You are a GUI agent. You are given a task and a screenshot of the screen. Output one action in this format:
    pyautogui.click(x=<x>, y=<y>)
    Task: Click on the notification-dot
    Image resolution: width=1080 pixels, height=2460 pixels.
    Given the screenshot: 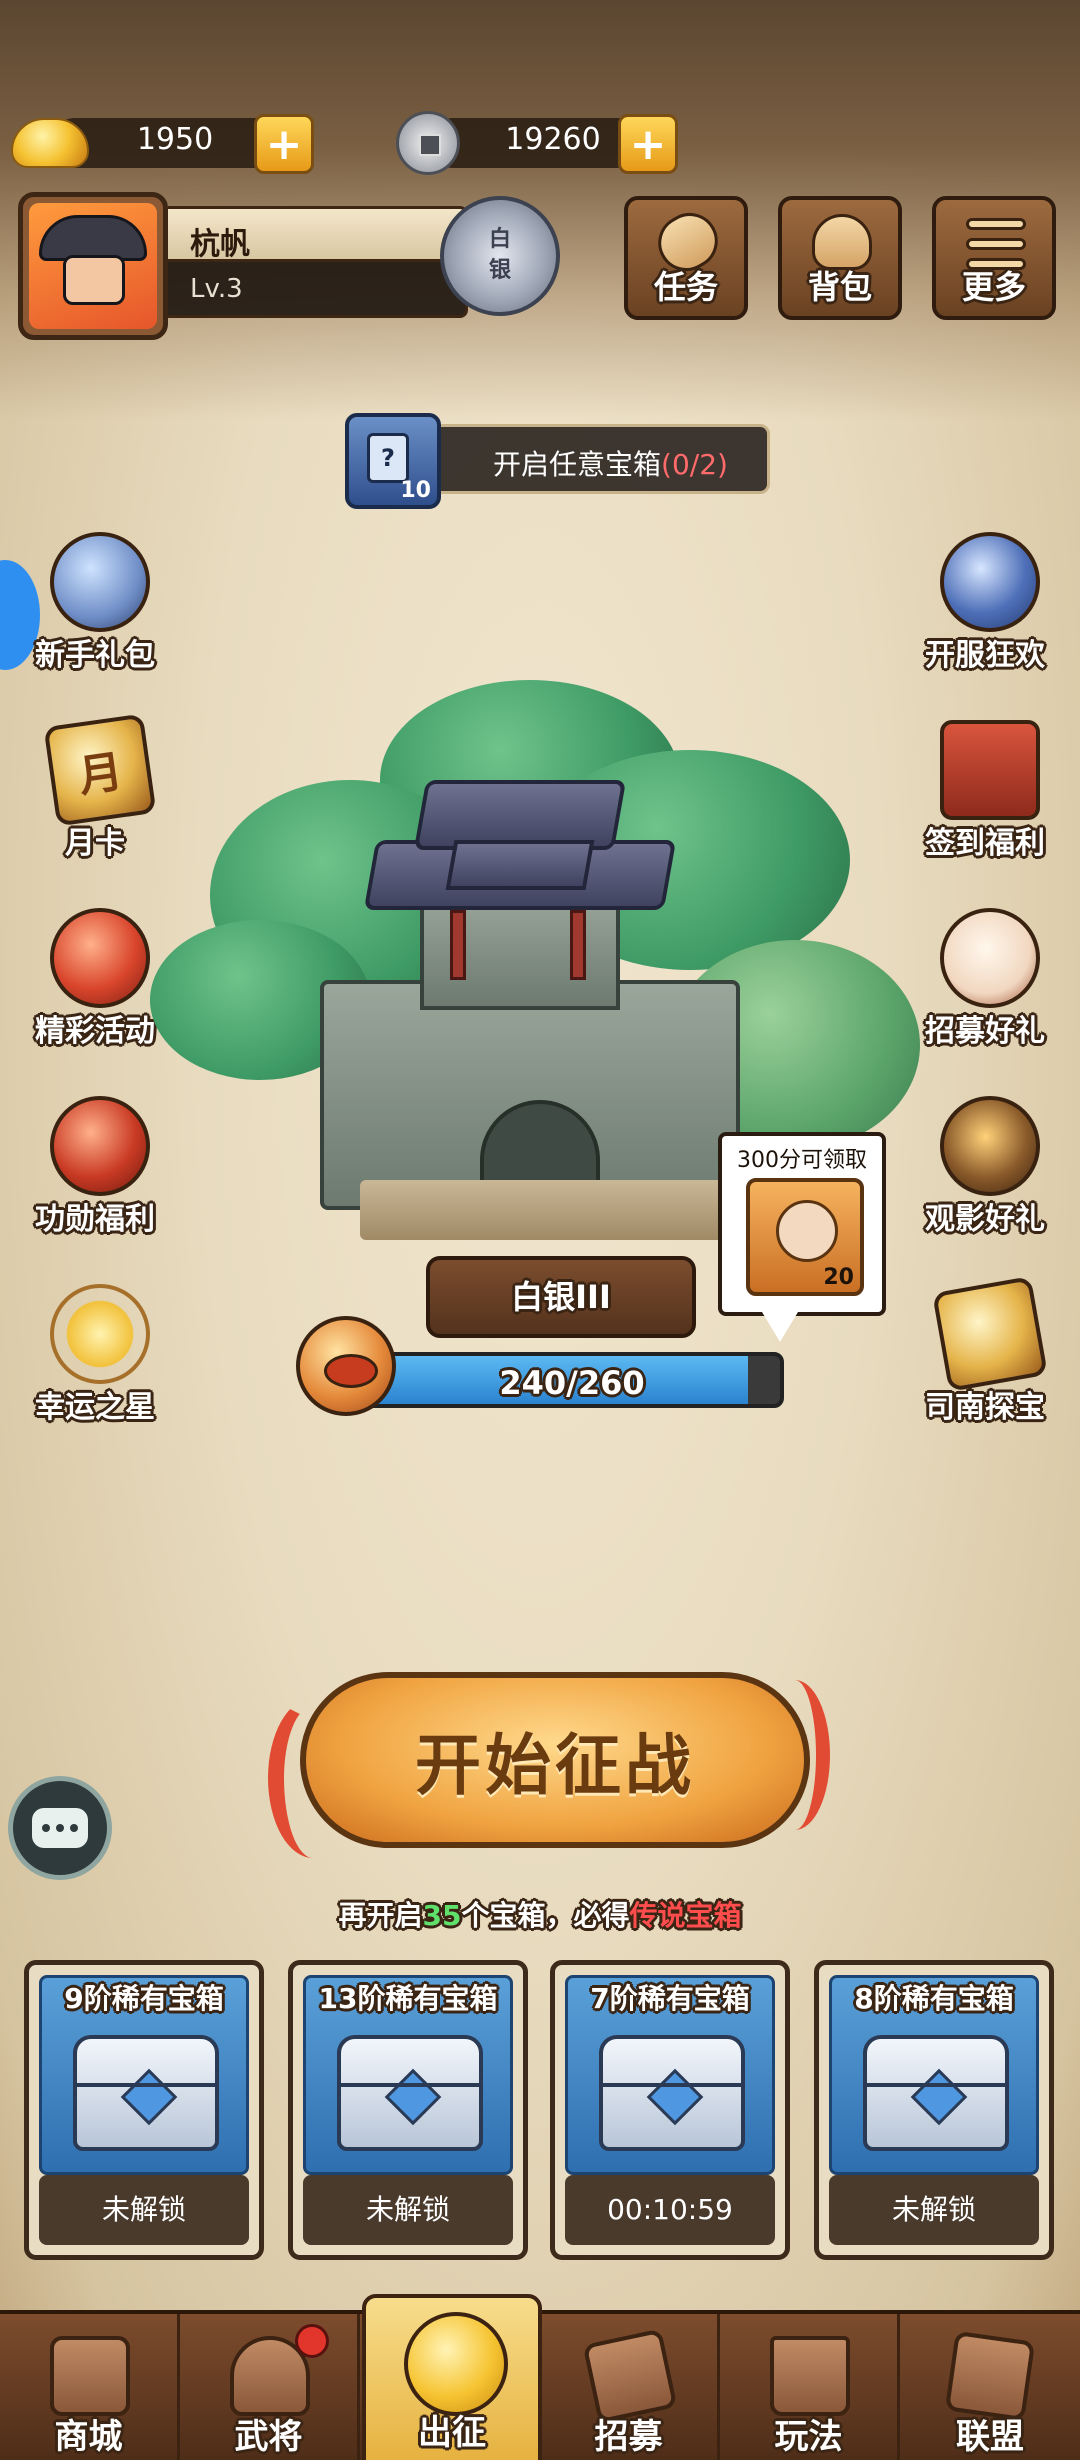 What is the action you would take?
    pyautogui.click(x=312, y=2341)
    